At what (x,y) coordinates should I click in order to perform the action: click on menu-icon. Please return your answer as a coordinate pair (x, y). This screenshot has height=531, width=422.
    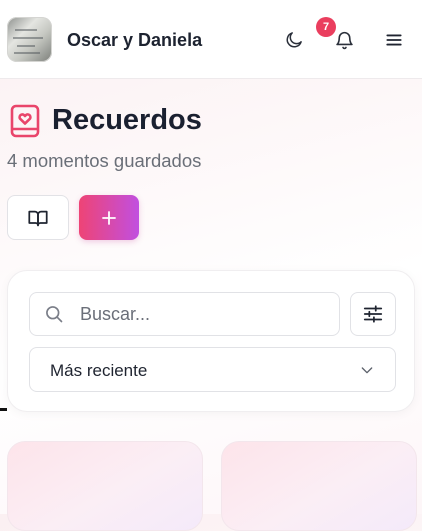
    Looking at the image, I should click on (394, 40).